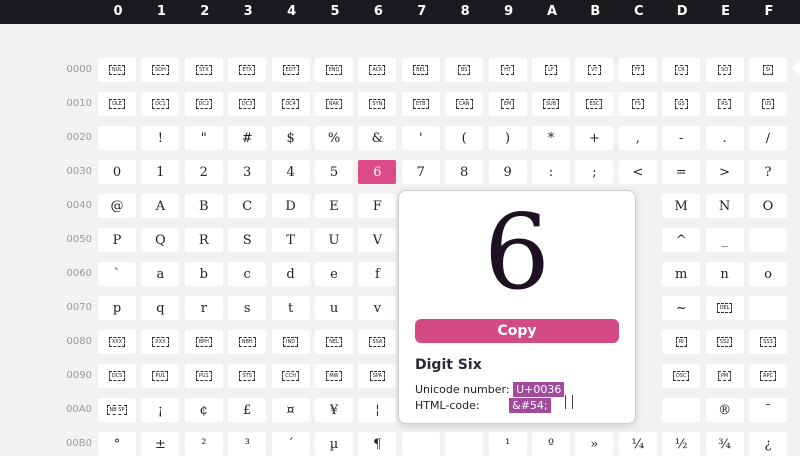 The height and width of the screenshot is (456, 800). What do you see at coordinates (160, 70) in the screenshot?
I see `char-cell: SOH` at bounding box center [160, 70].